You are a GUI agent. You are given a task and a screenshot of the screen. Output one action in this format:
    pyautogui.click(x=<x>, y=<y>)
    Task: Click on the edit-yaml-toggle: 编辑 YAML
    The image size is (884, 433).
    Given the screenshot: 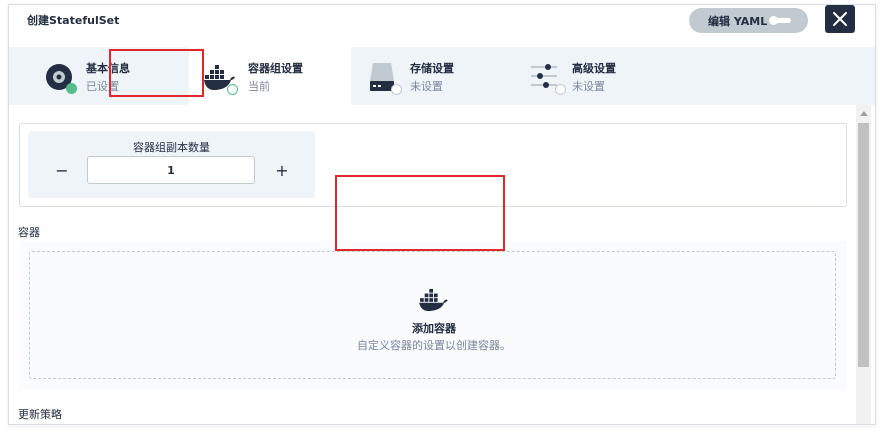 What is the action you would take?
    pyautogui.click(x=748, y=20)
    